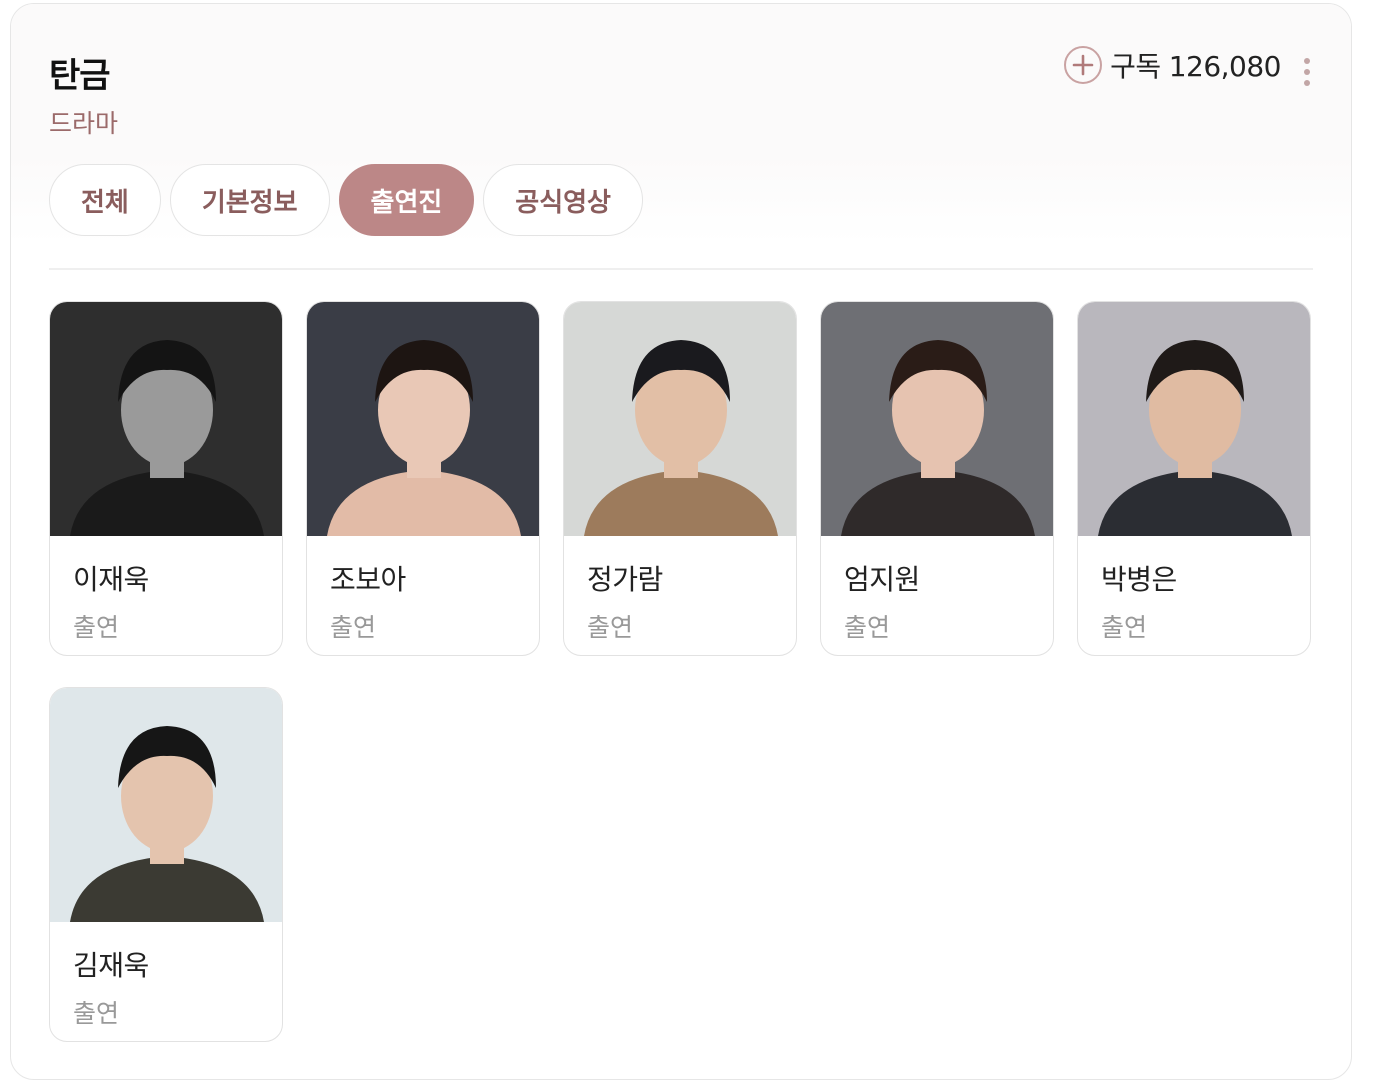 The height and width of the screenshot is (1084, 1396). Describe the element at coordinates (111, 579) in the screenshot. I see `cast-name: 이재욱` at that location.